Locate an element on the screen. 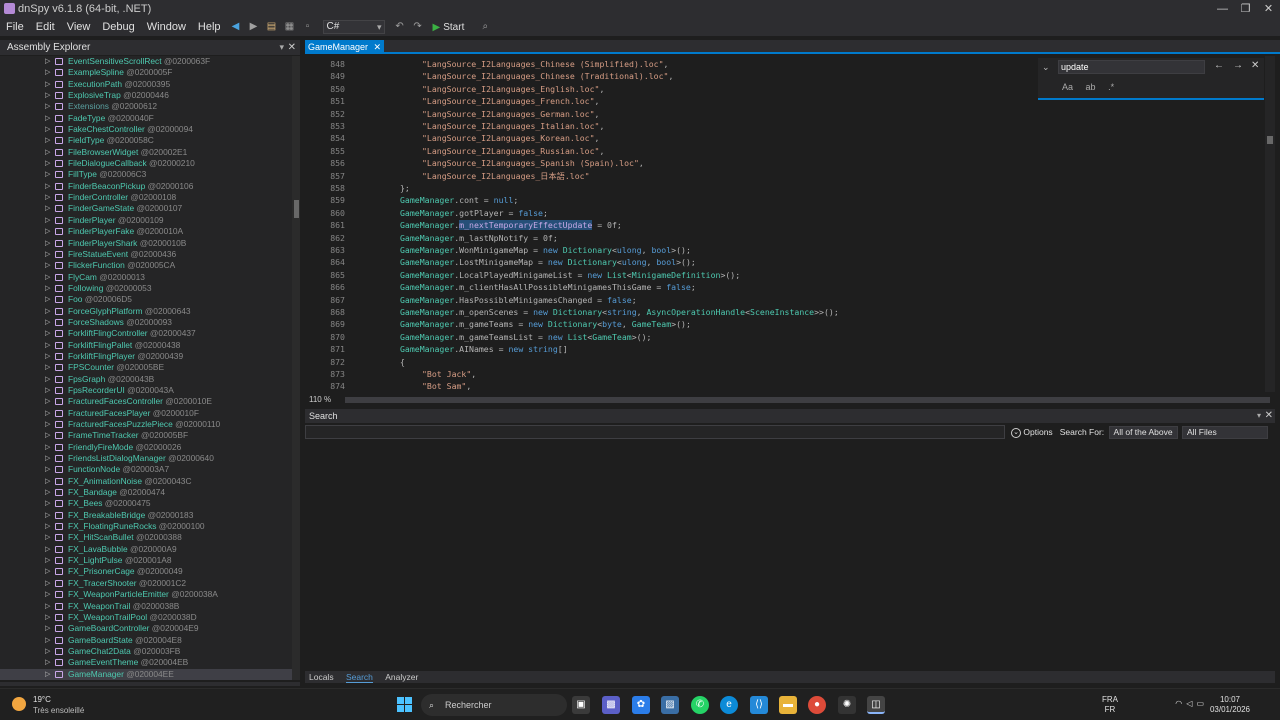 The height and width of the screenshot is (720, 1280). tree-item: ▷ FX_LightPulse @020001A8 is located at coordinates (146, 560).